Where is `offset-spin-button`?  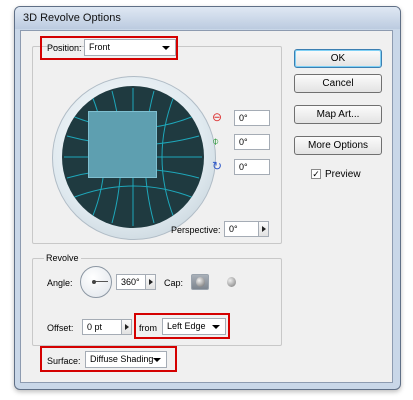
offset-spin-button is located at coordinates (126, 327).